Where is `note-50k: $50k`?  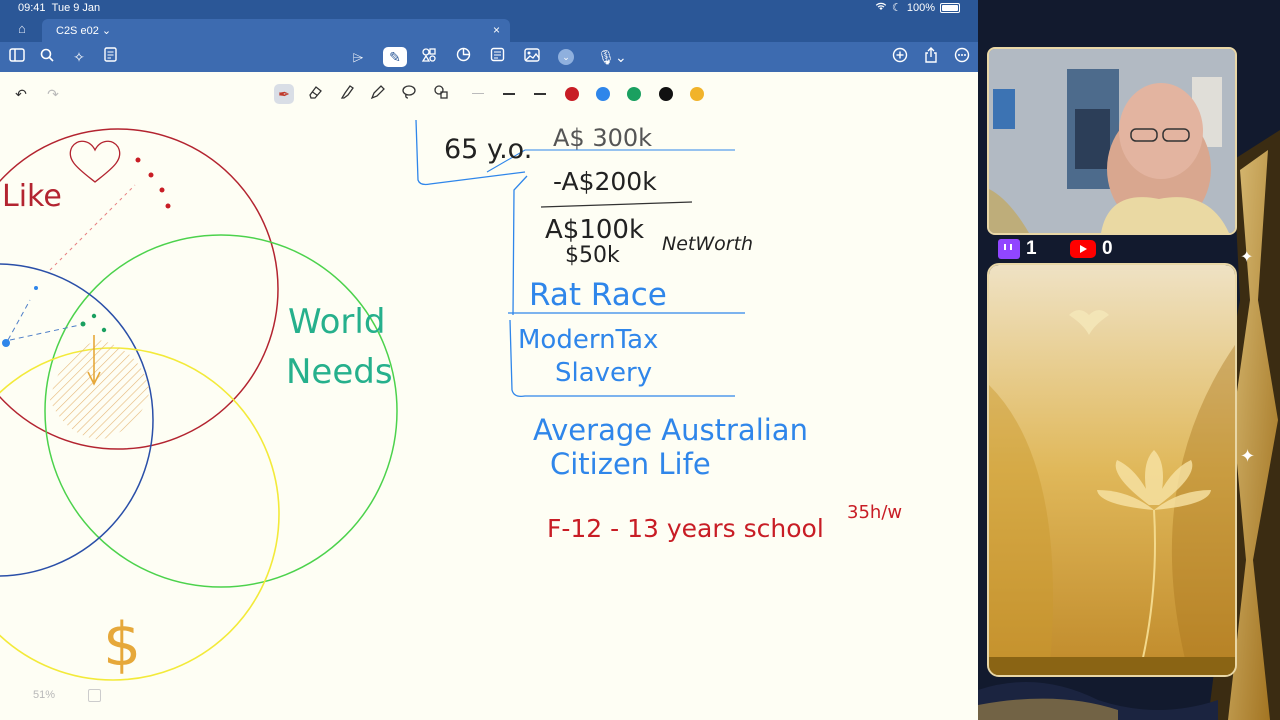
note-50k: $50k is located at coordinates (592, 255).